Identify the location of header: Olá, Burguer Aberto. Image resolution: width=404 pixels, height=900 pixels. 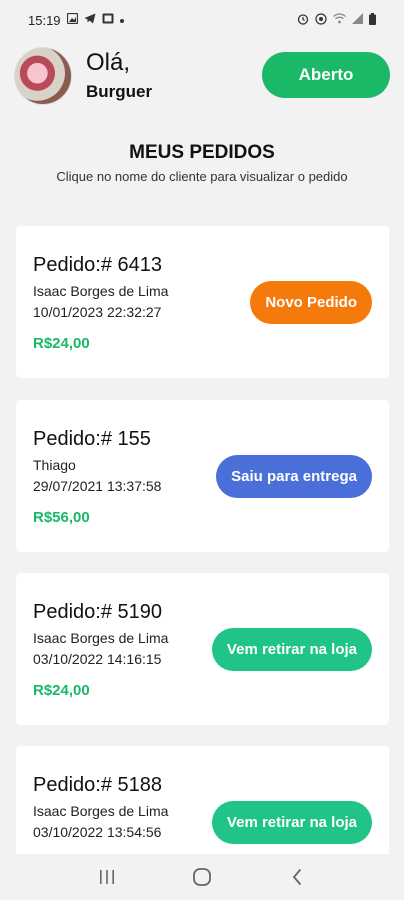
(202, 76).